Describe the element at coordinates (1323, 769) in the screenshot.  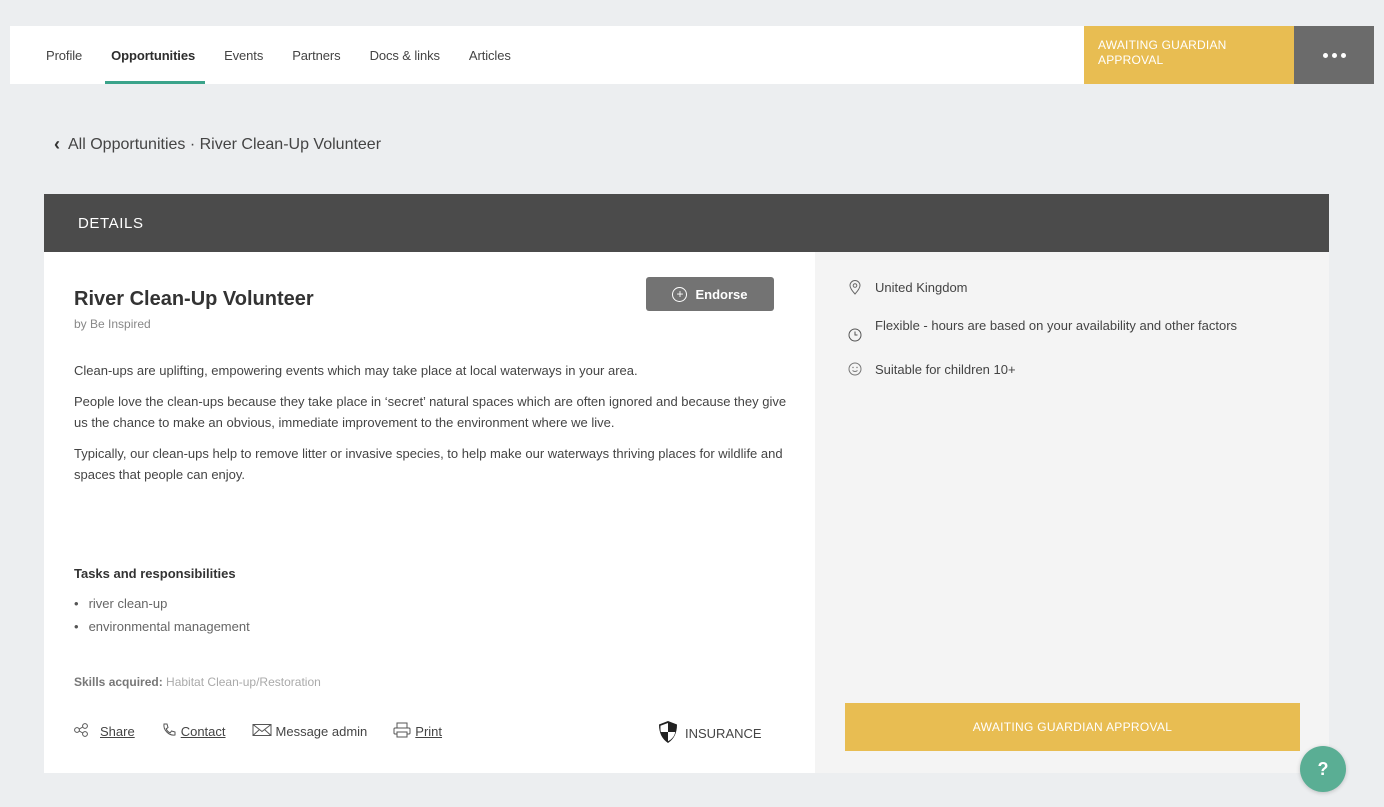
I see `help-button: ?` at that location.